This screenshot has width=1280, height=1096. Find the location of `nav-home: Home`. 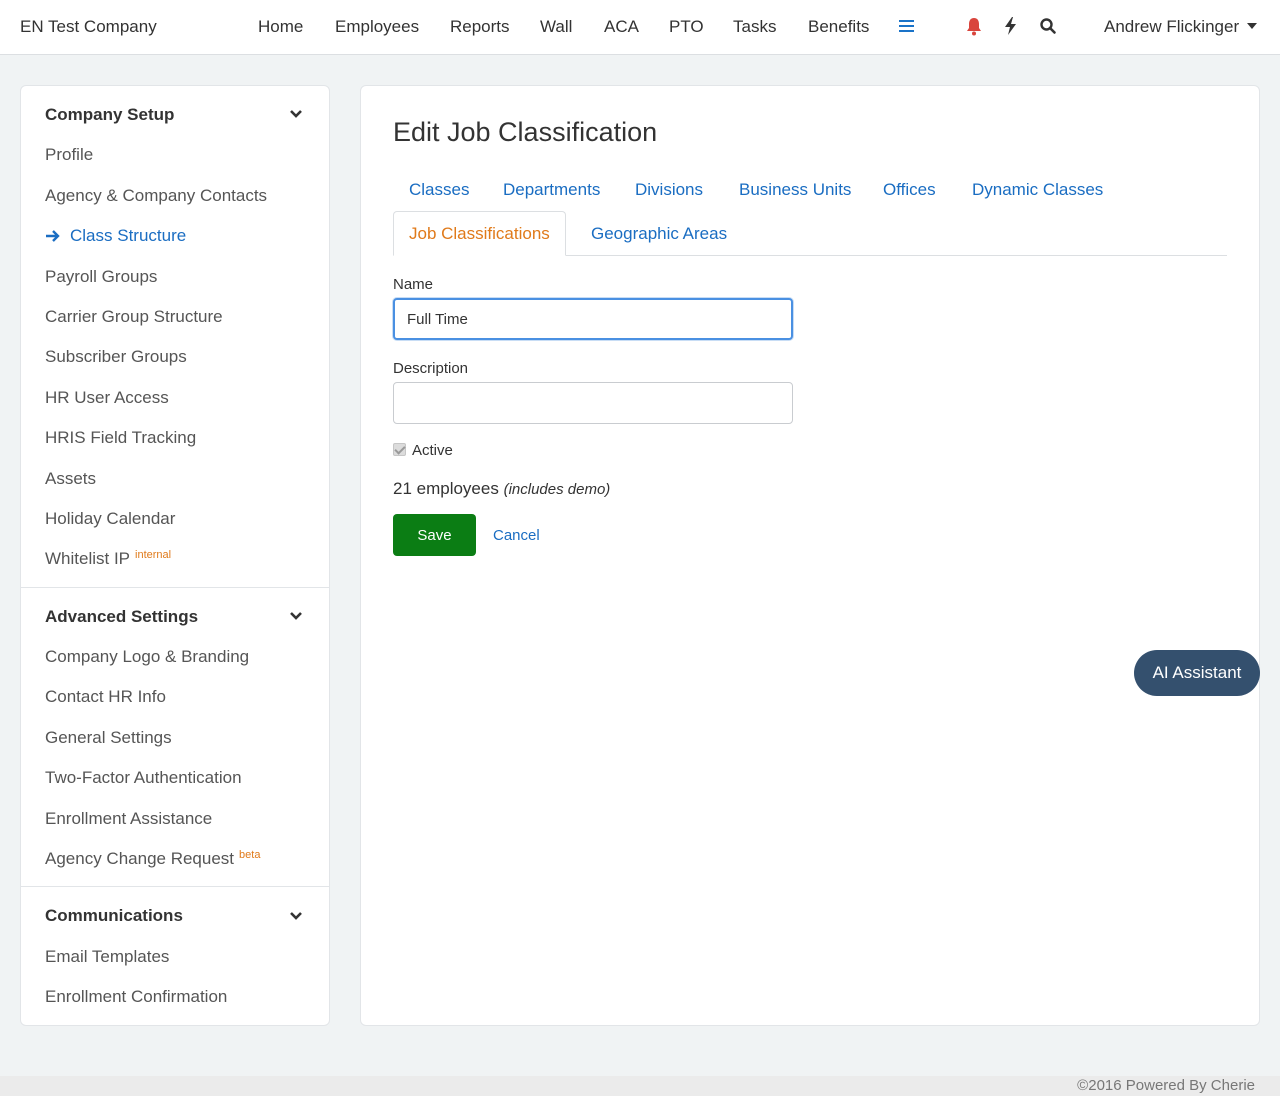

nav-home: Home is located at coordinates (280, 27).